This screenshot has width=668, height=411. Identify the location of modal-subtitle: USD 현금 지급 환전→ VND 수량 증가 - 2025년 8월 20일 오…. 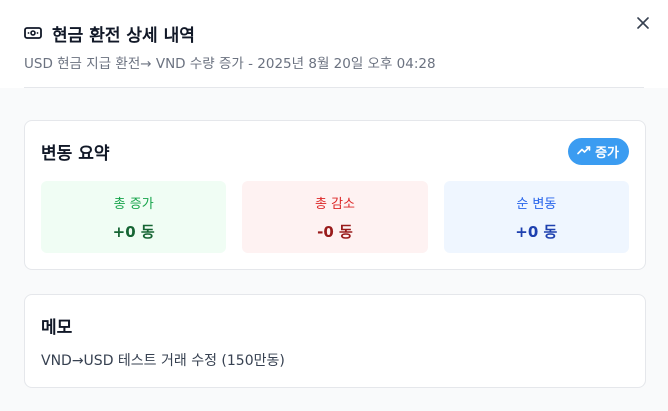
(230, 64).